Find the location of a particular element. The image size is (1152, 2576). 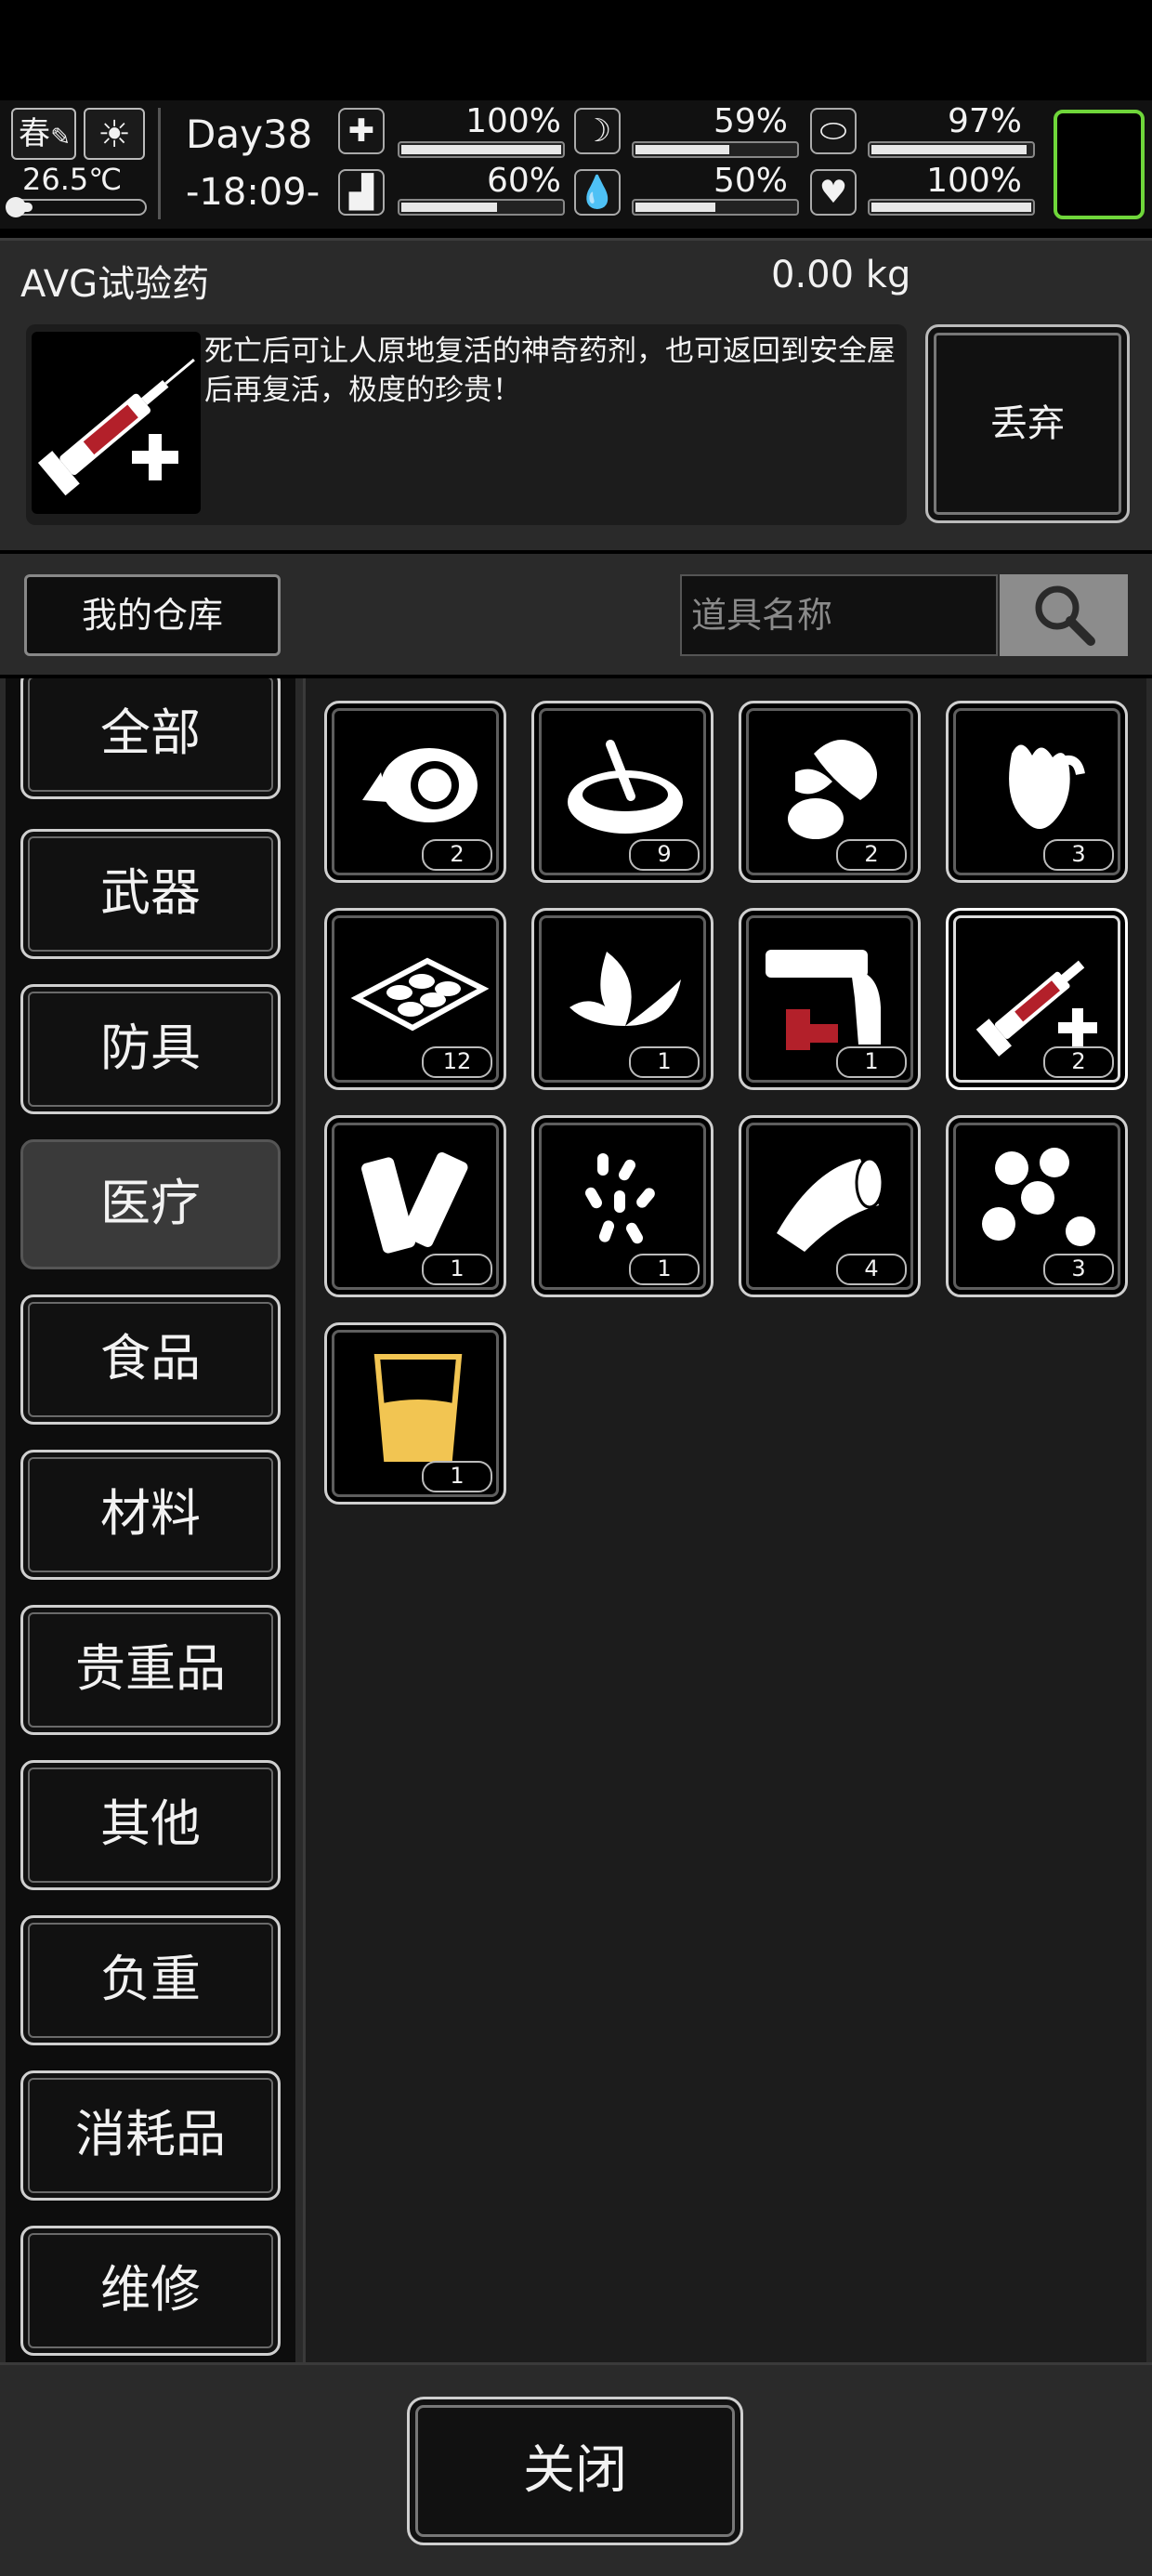

category-medical: 医疗 is located at coordinates (150, 1204).